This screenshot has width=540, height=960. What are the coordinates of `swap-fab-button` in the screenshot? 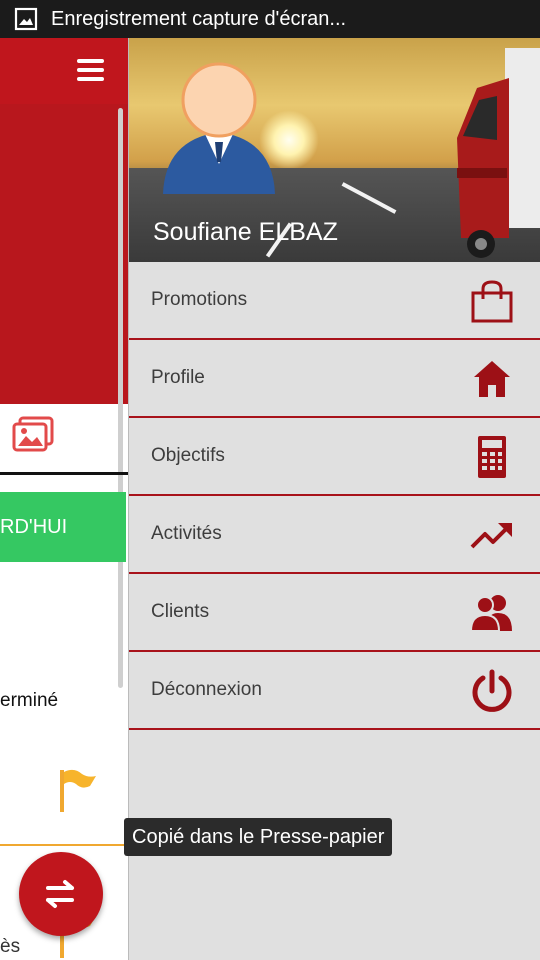 It's located at (61, 894).